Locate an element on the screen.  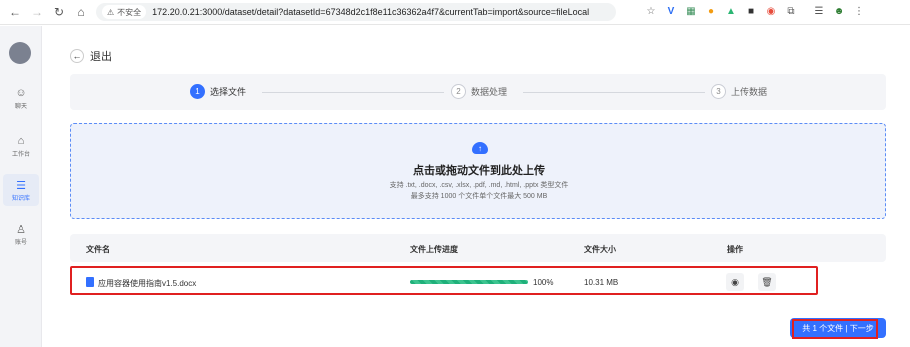
puzzle-icon: ⧉ is located at coordinates (791, 11).